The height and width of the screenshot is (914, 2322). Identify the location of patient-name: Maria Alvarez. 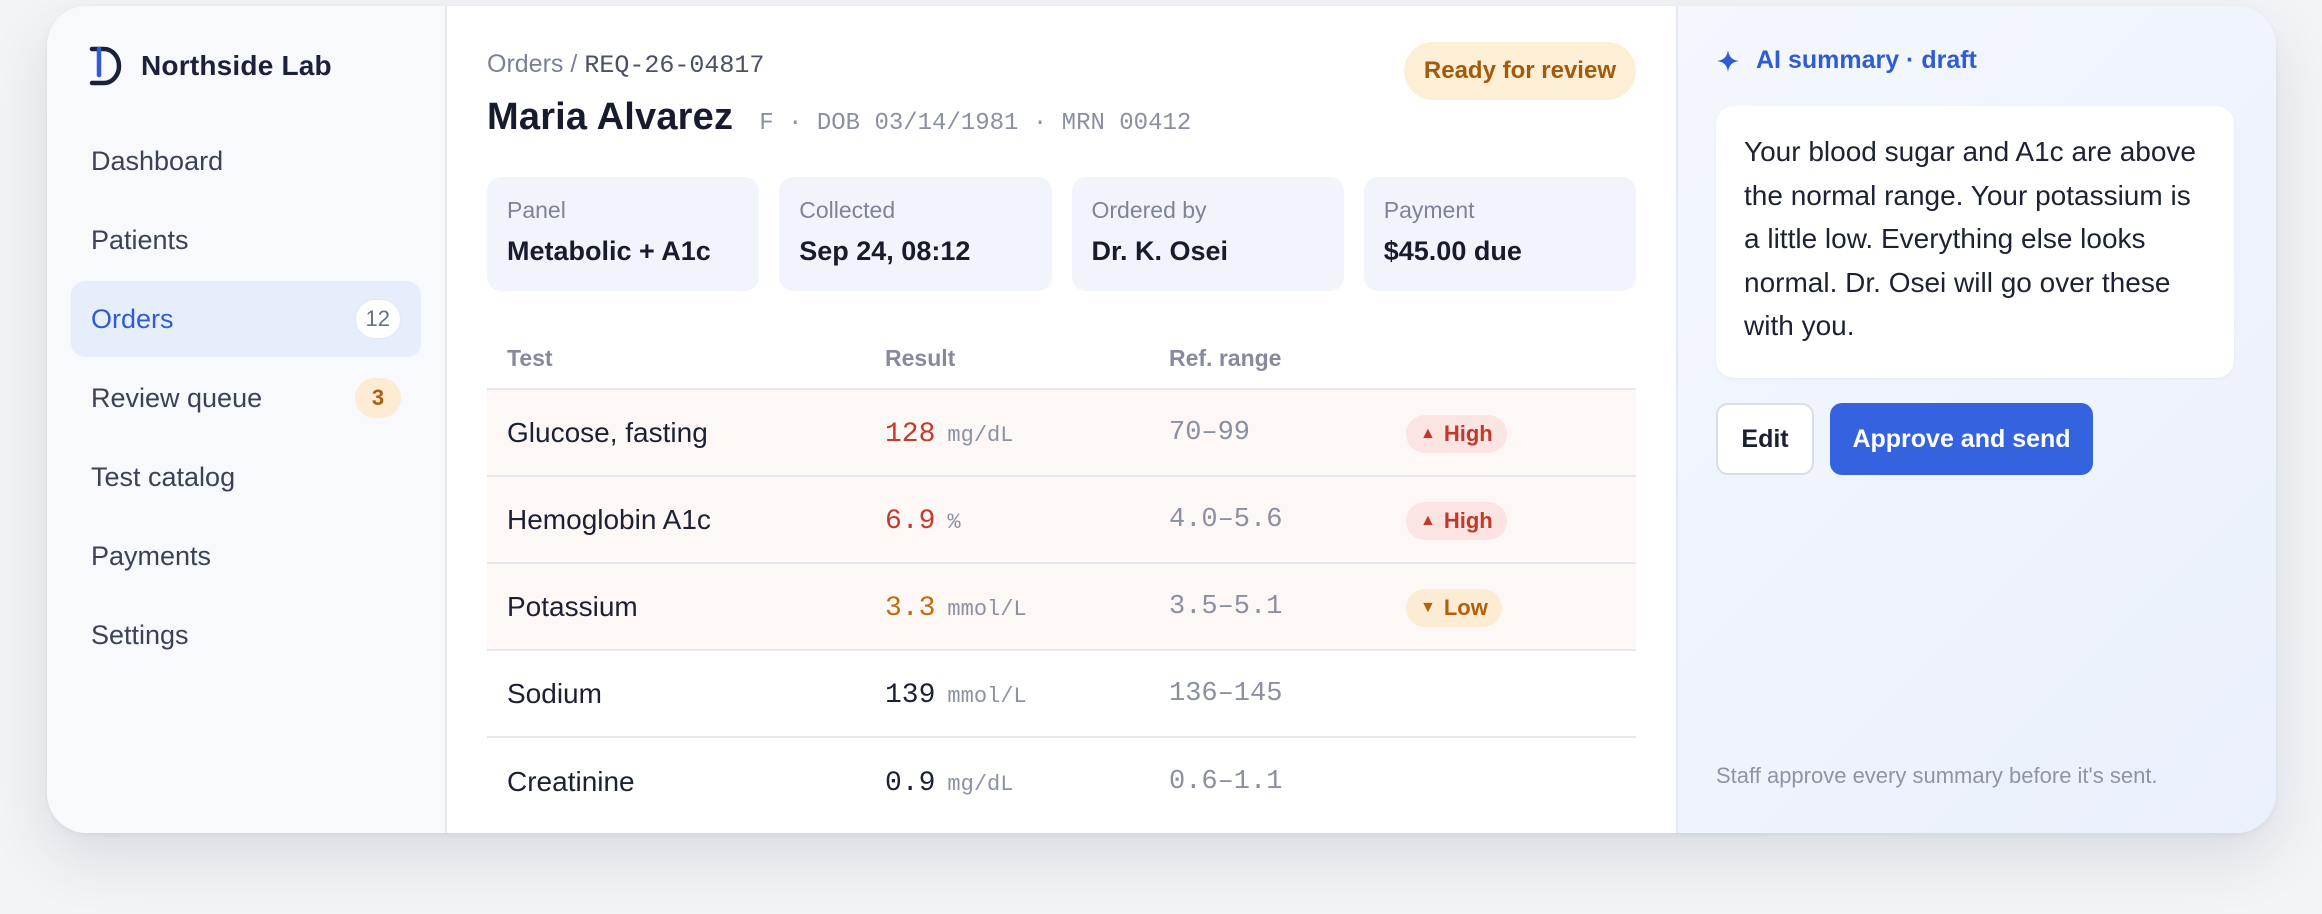
(610, 117).